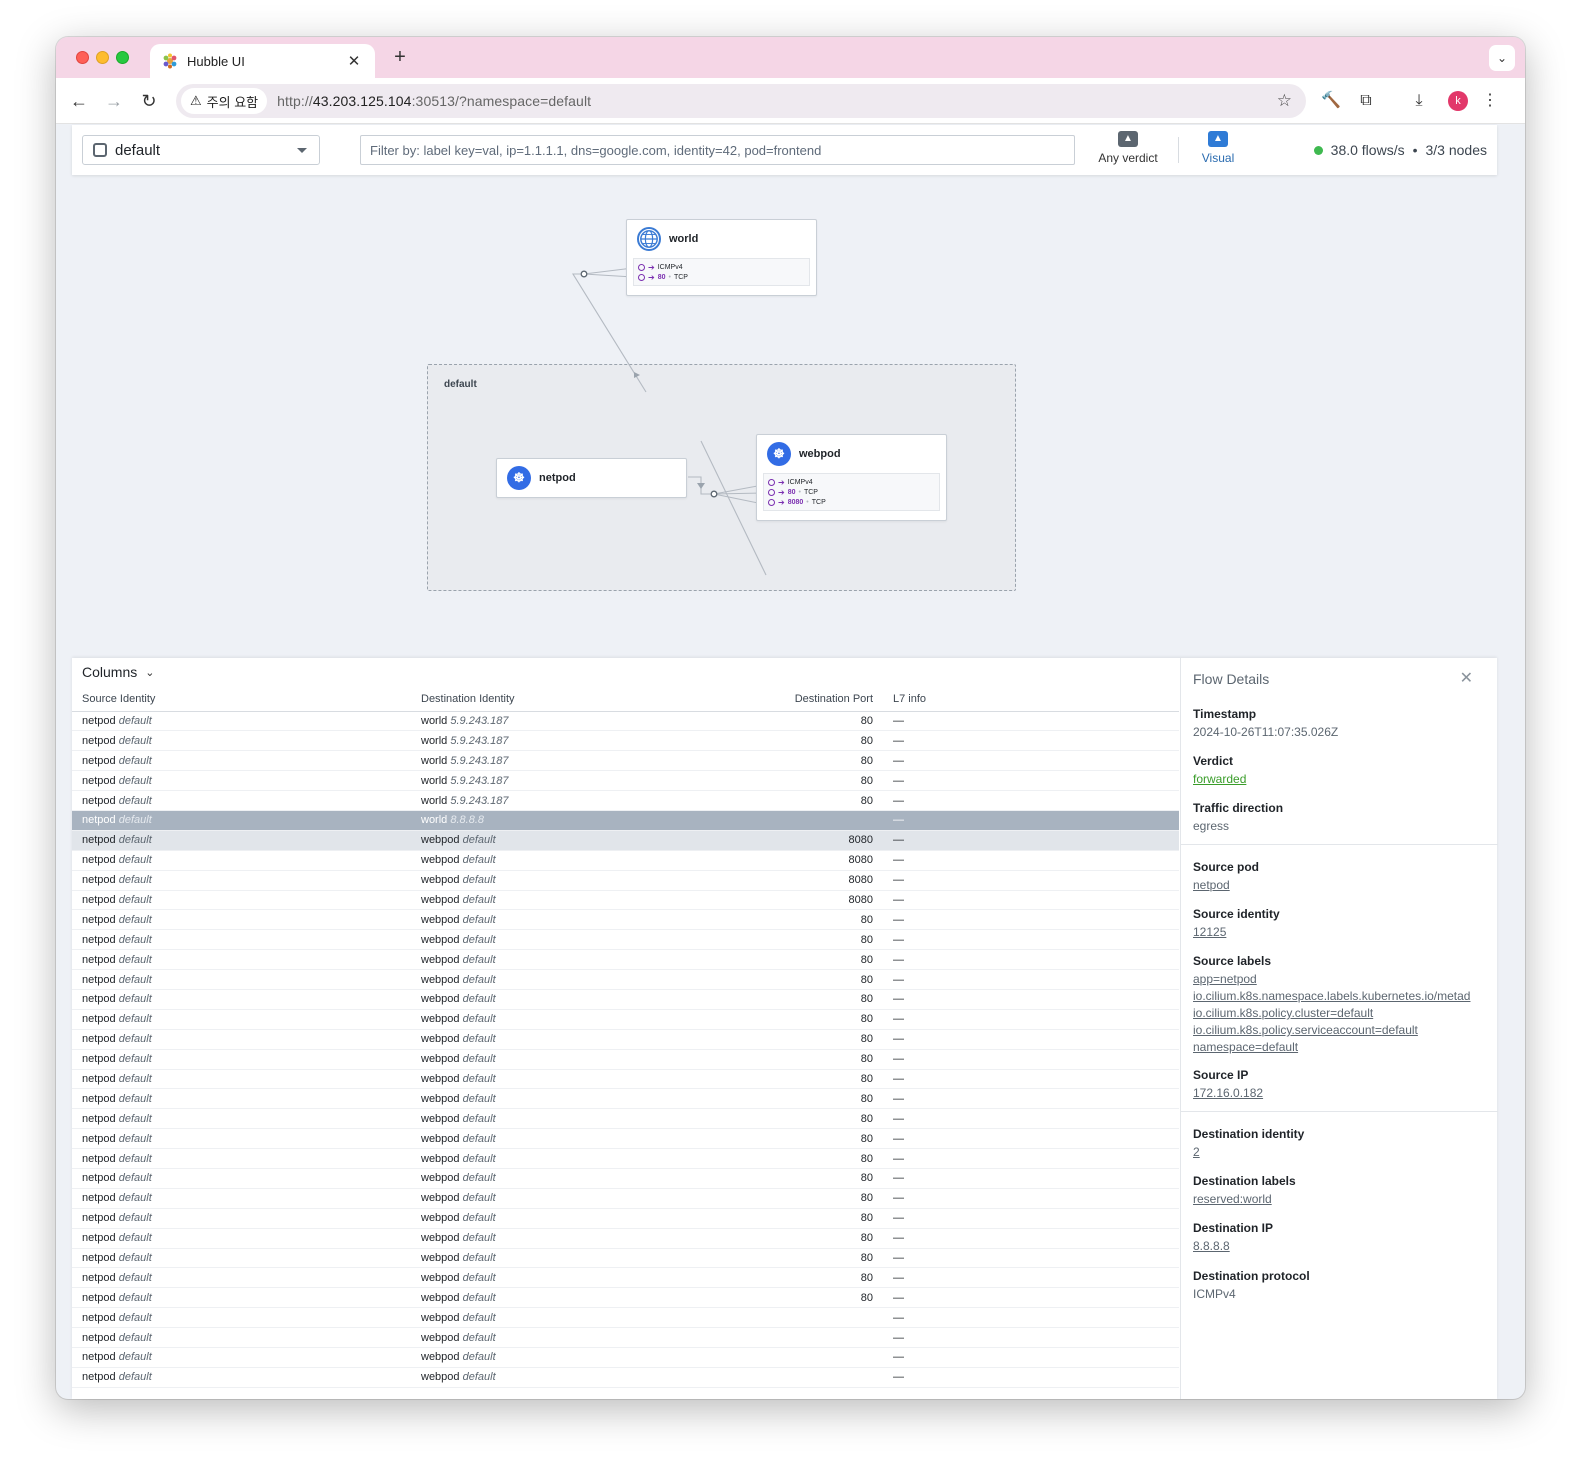 The image size is (1580, 1473). What do you see at coordinates (721, 257) in the screenshot?
I see `world-node-card: world ➔ ICMPv4 ➔ 80 • TCP` at bounding box center [721, 257].